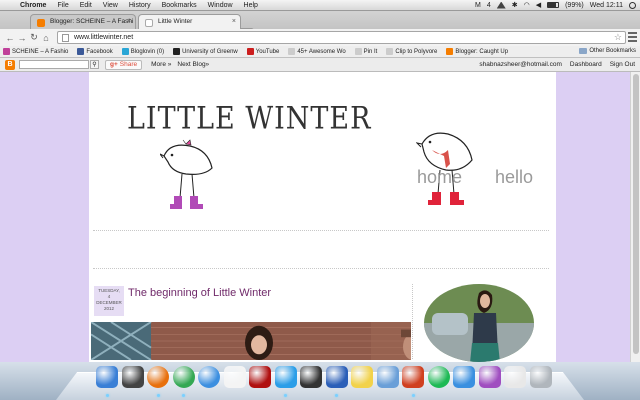 The width and height of the screenshot is (640, 400). I want to click on url-text: www.littlewinter.net, so click(104, 37).